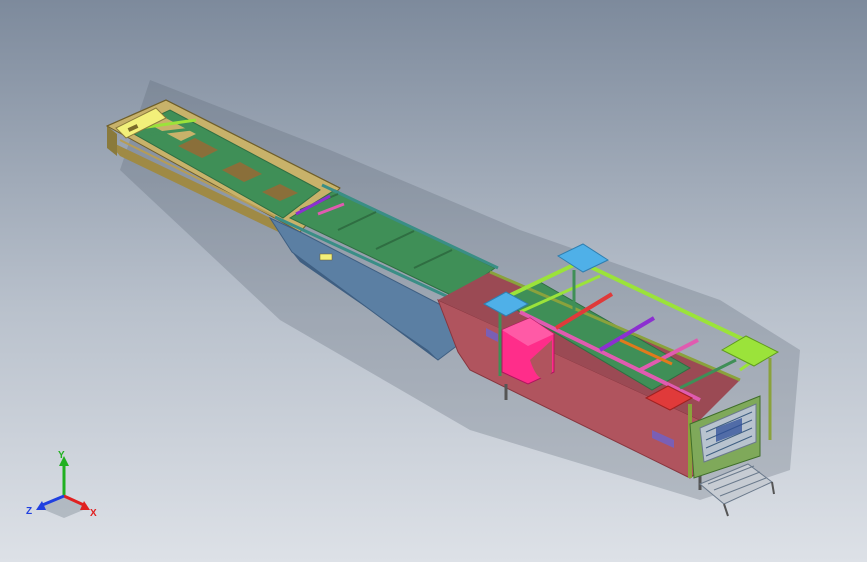  What do you see at coordinates (93, 513) in the screenshot?
I see `x-axis-label: X` at bounding box center [93, 513].